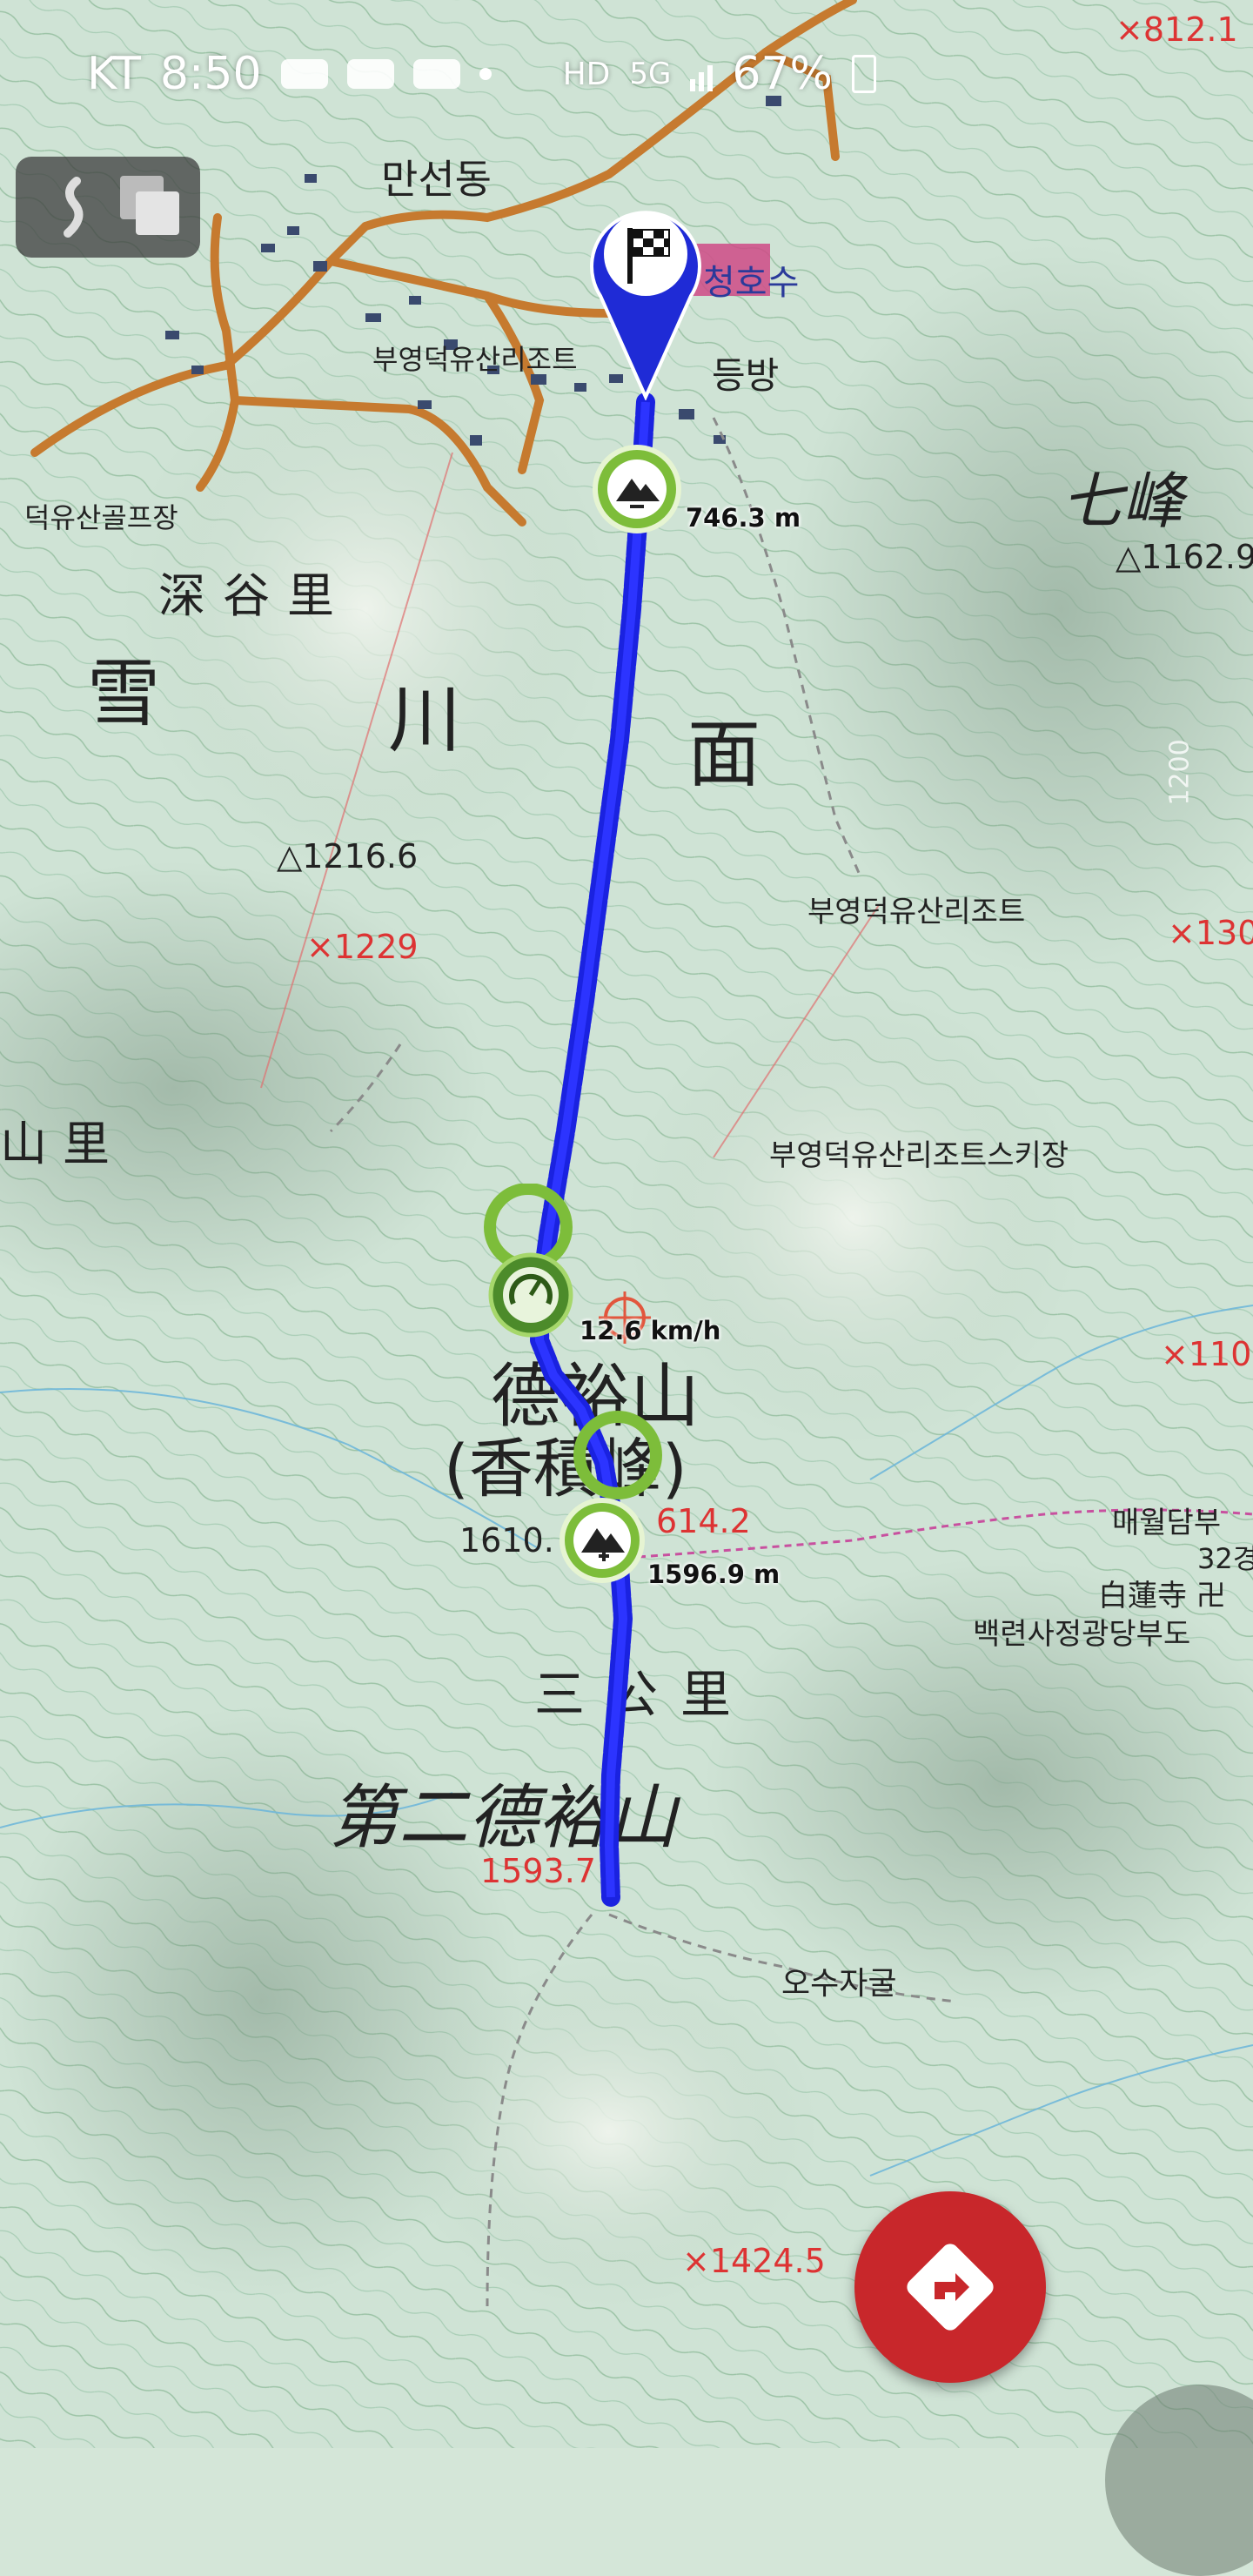  I want to click on max-speed-marker, so click(528, 1262).